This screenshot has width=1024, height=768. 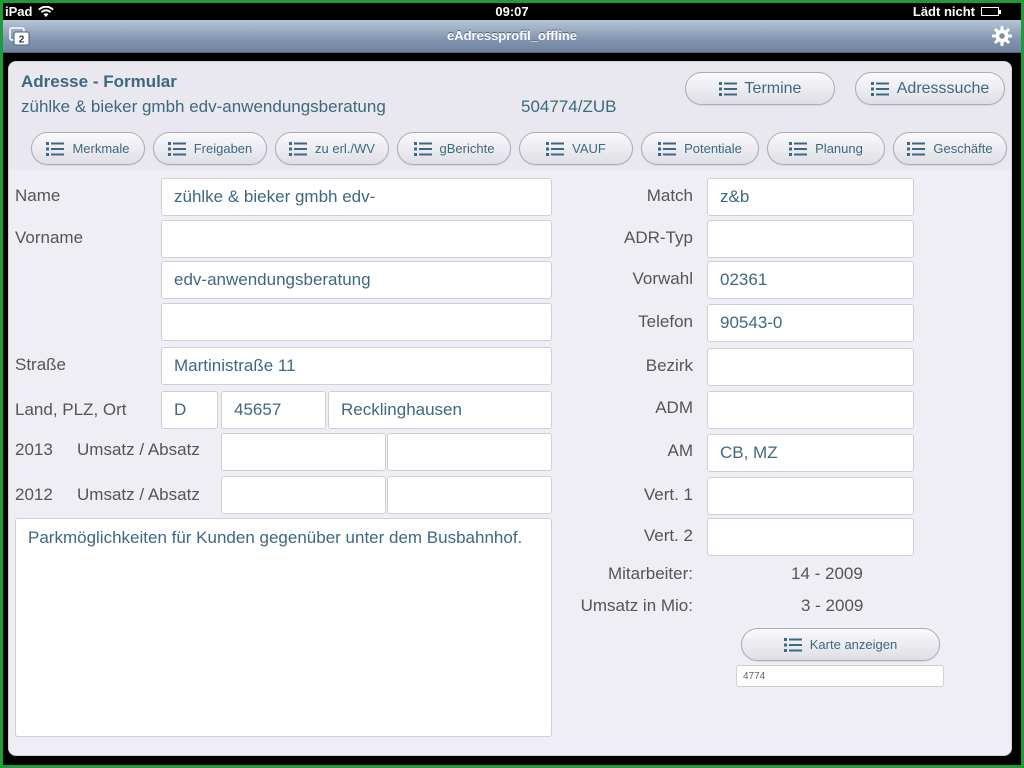 I want to click on vauf-button: VAUF, so click(x=576, y=148).